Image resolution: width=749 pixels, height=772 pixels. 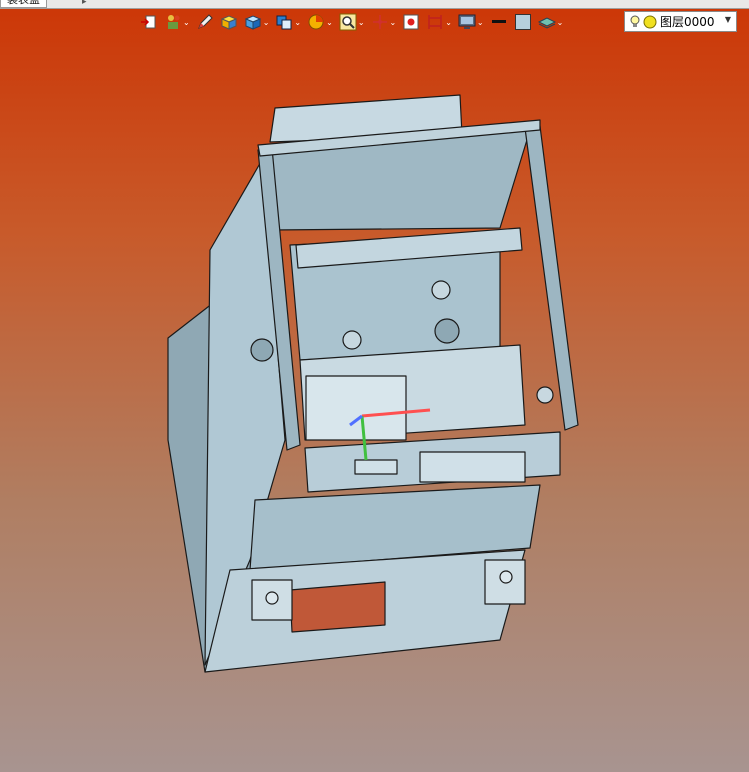 What do you see at coordinates (272, 598) in the screenshot?
I see `bolt-left` at bounding box center [272, 598].